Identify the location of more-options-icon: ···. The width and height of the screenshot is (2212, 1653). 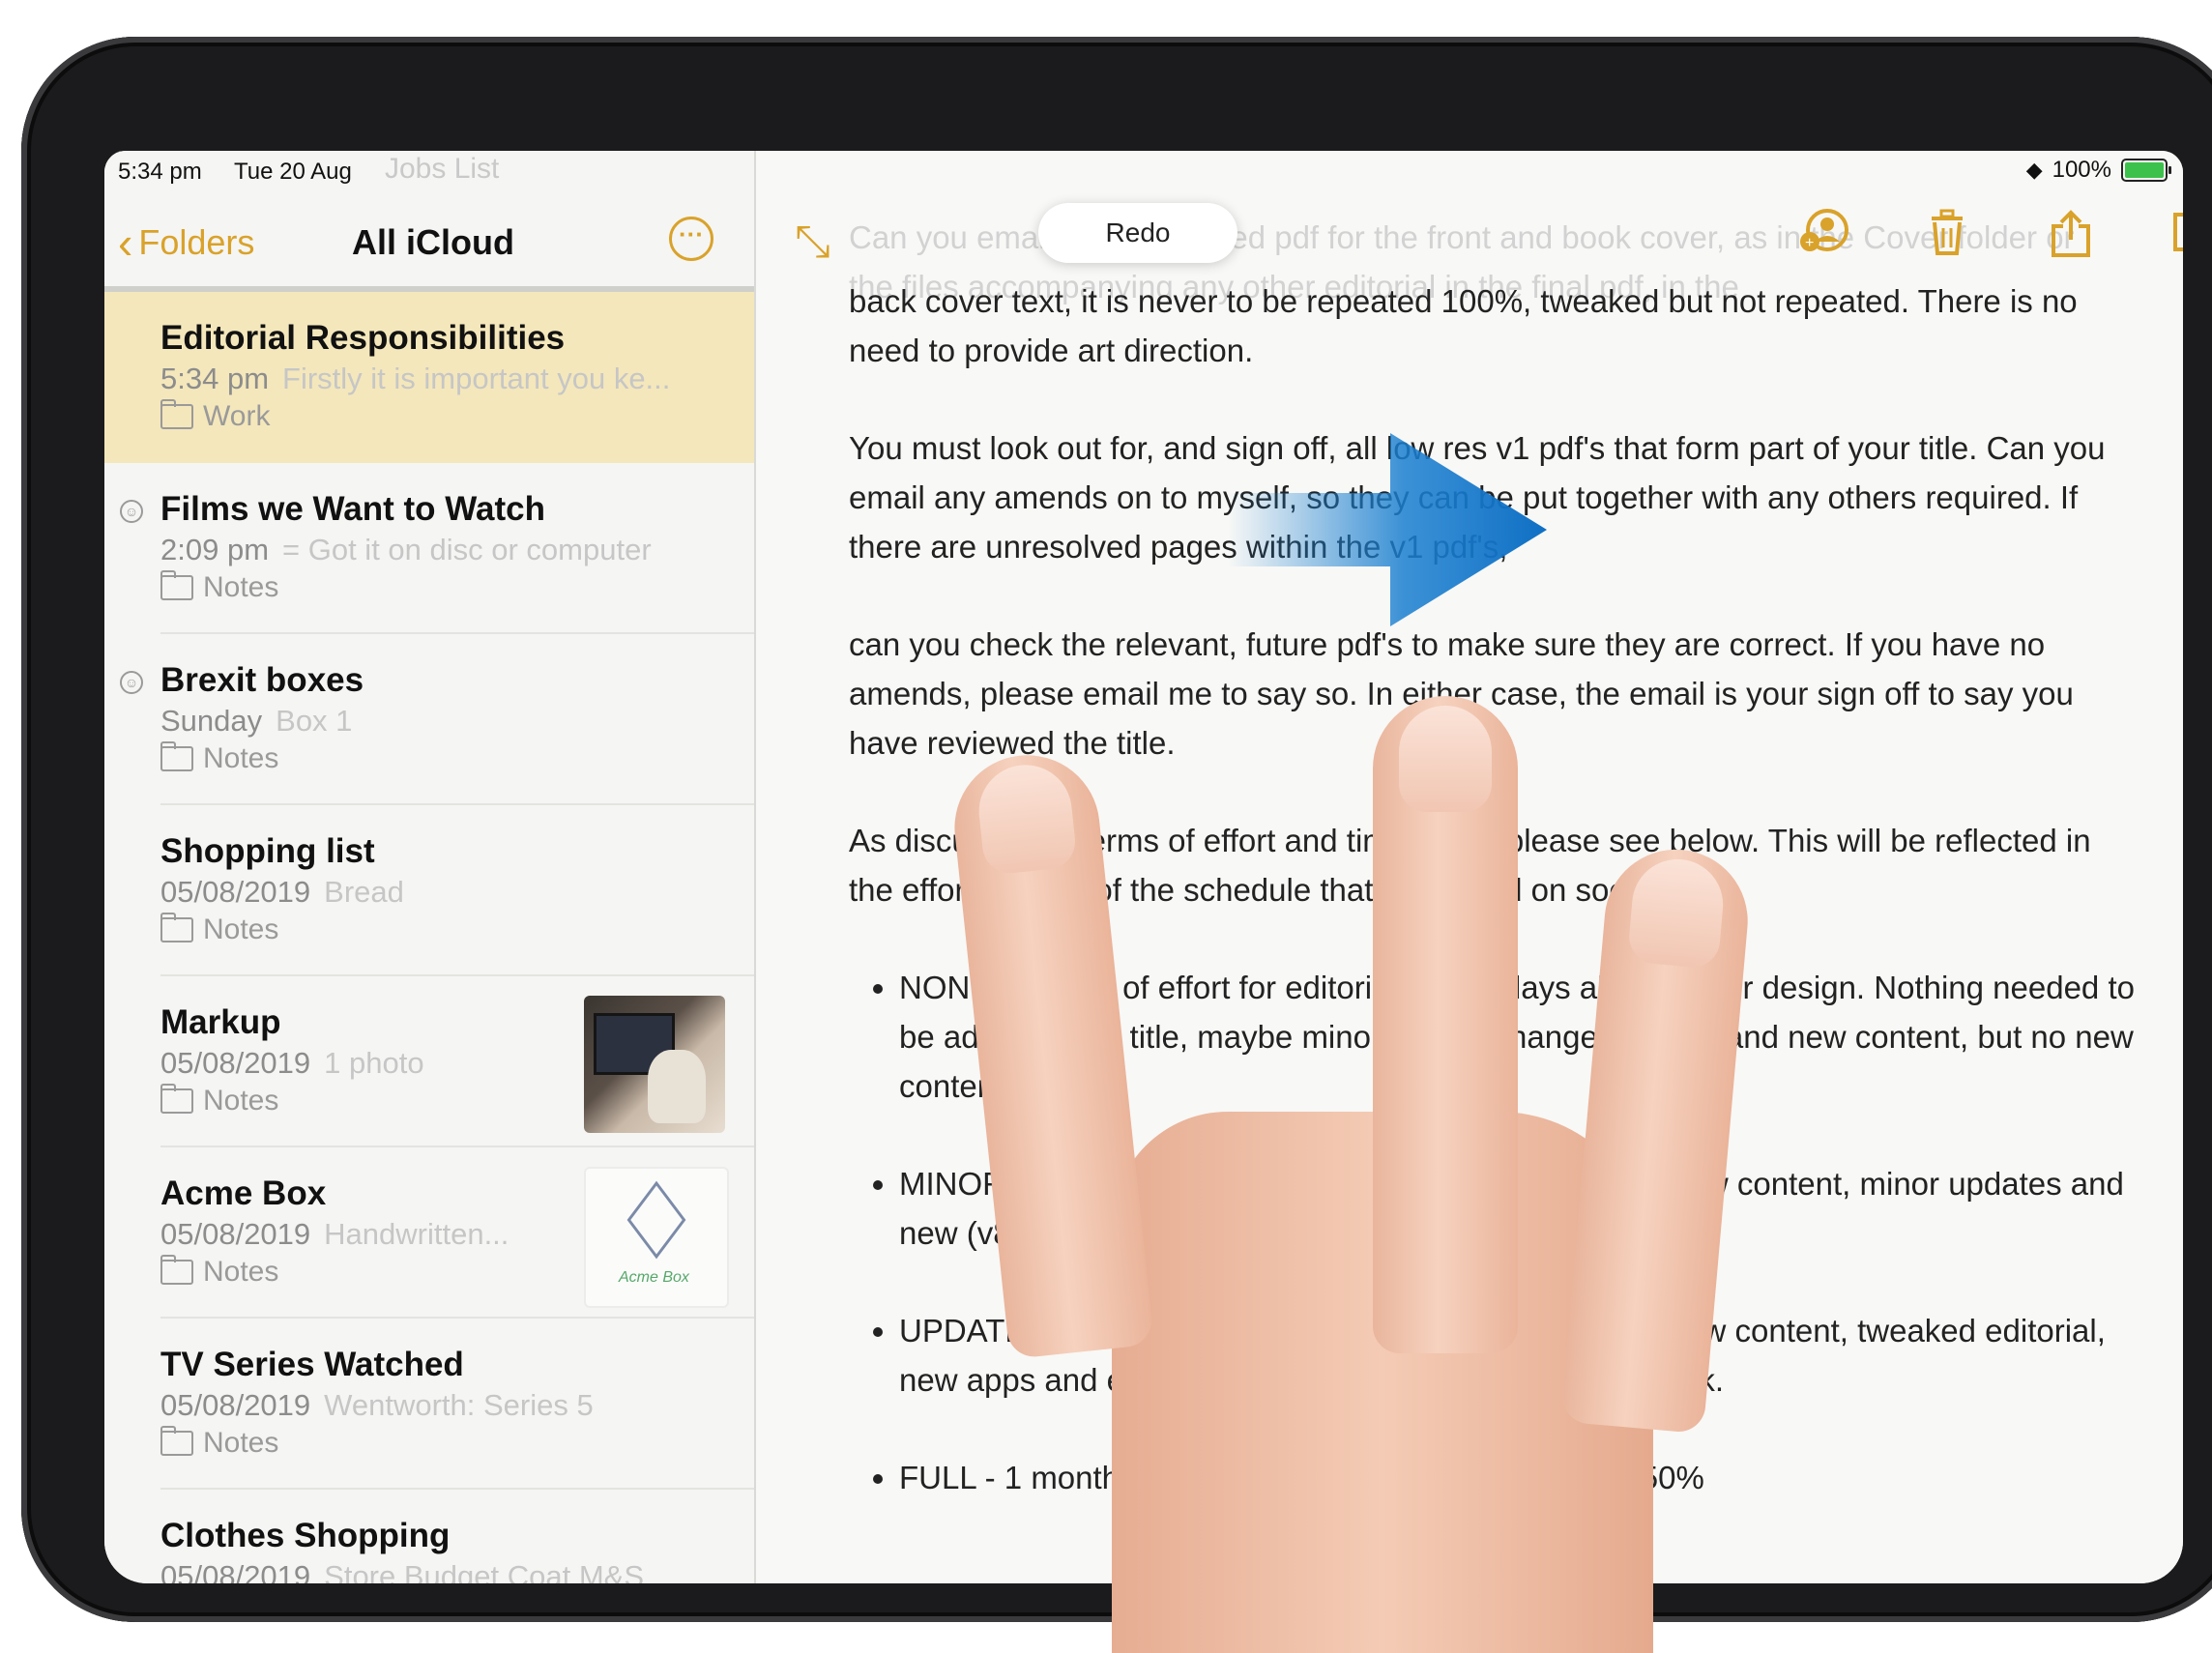
(691, 239).